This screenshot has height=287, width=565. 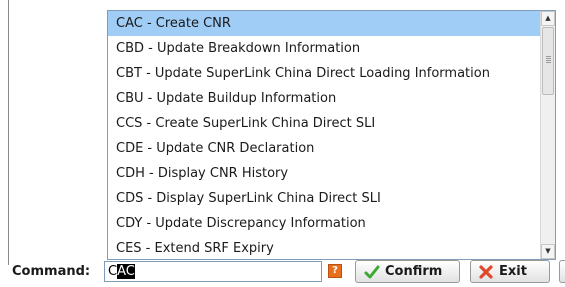 What do you see at coordinates (324, 173) in the screenshot?
I see `dropdown-option-cdh: CDH - Display CNR History` at bounding box center [324, 173].